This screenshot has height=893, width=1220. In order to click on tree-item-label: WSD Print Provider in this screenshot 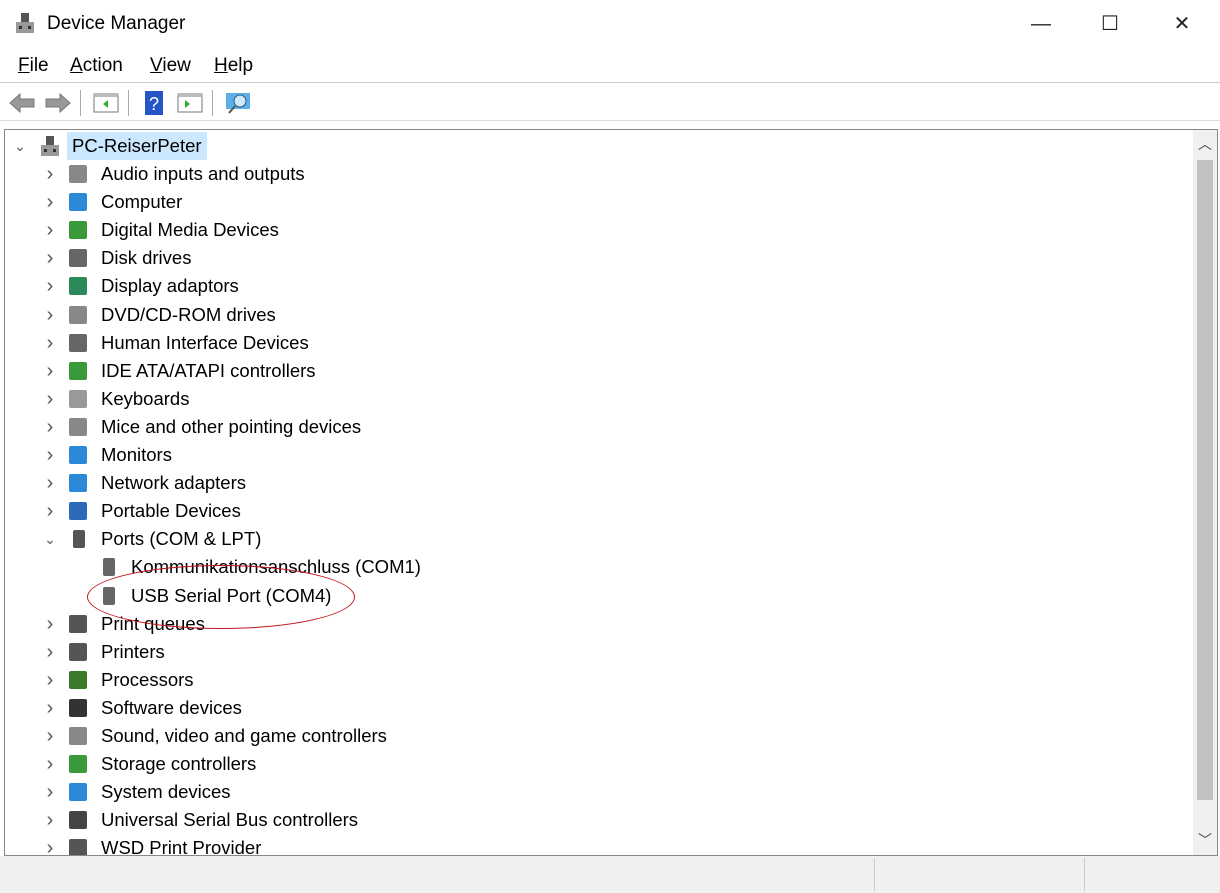, I will do `click(181, 846)`.